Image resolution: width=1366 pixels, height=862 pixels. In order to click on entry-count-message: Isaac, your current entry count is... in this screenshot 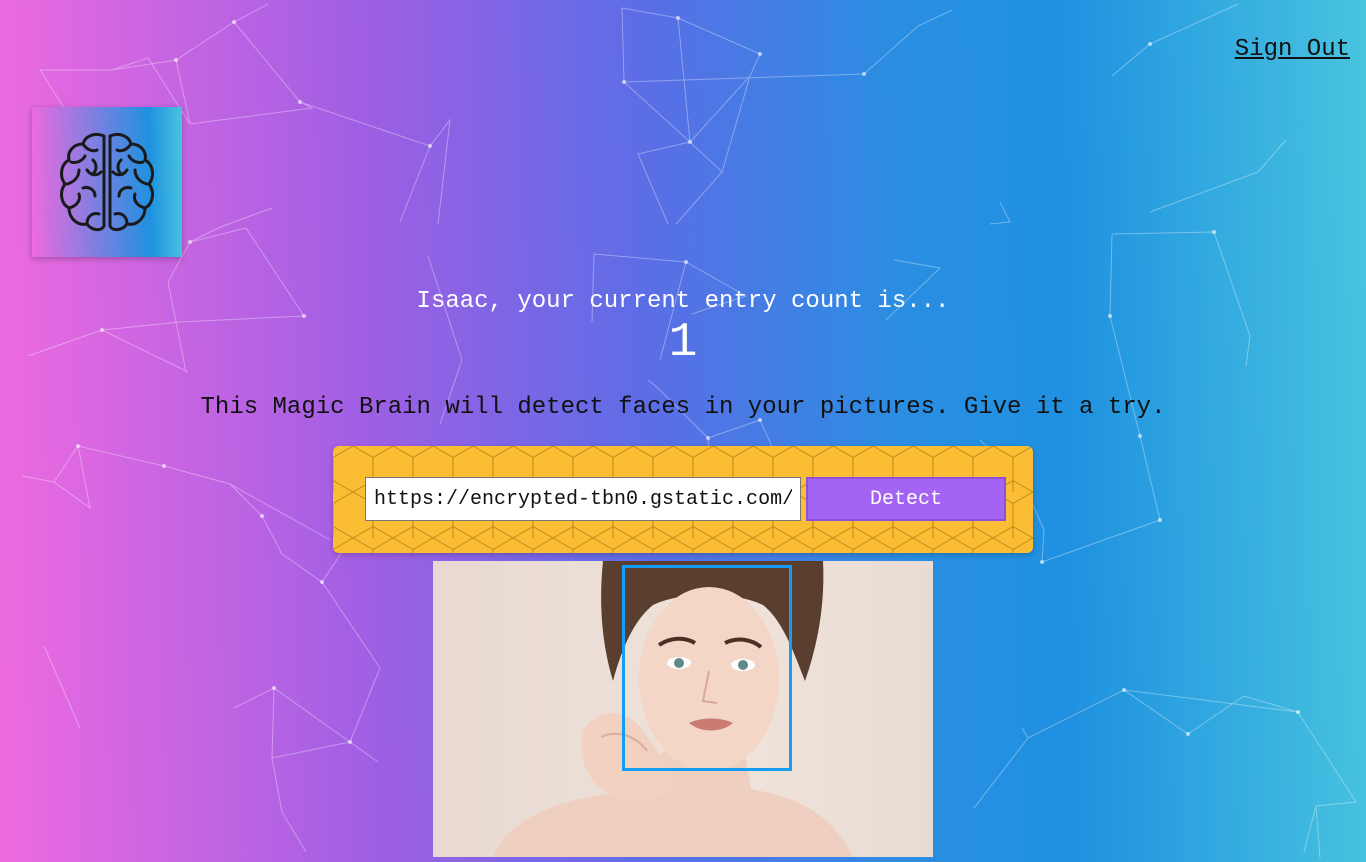, I will do `click(683, 301)`.